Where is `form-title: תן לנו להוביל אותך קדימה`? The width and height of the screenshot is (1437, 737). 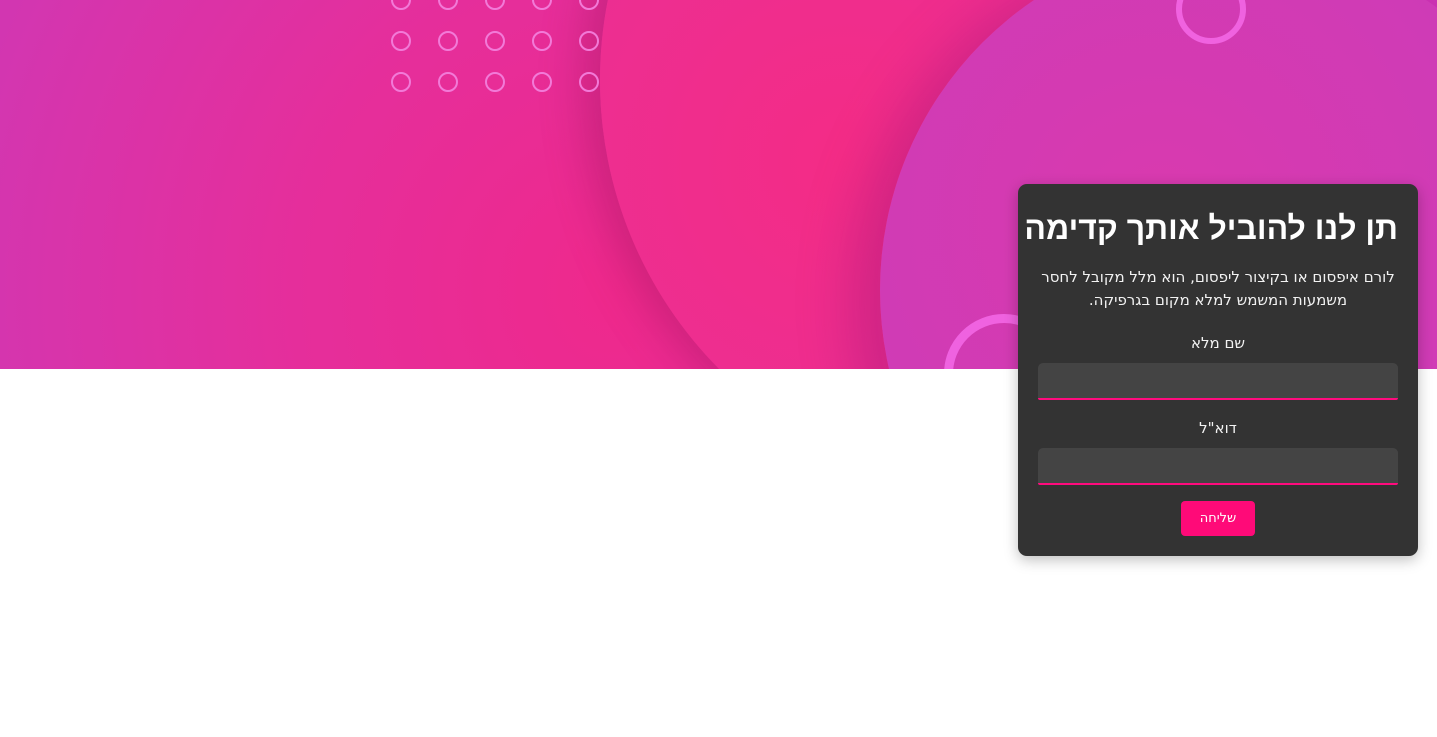
form-title: תן לנו להוביל אותך קדימה is located at coordinates (1211, 228).